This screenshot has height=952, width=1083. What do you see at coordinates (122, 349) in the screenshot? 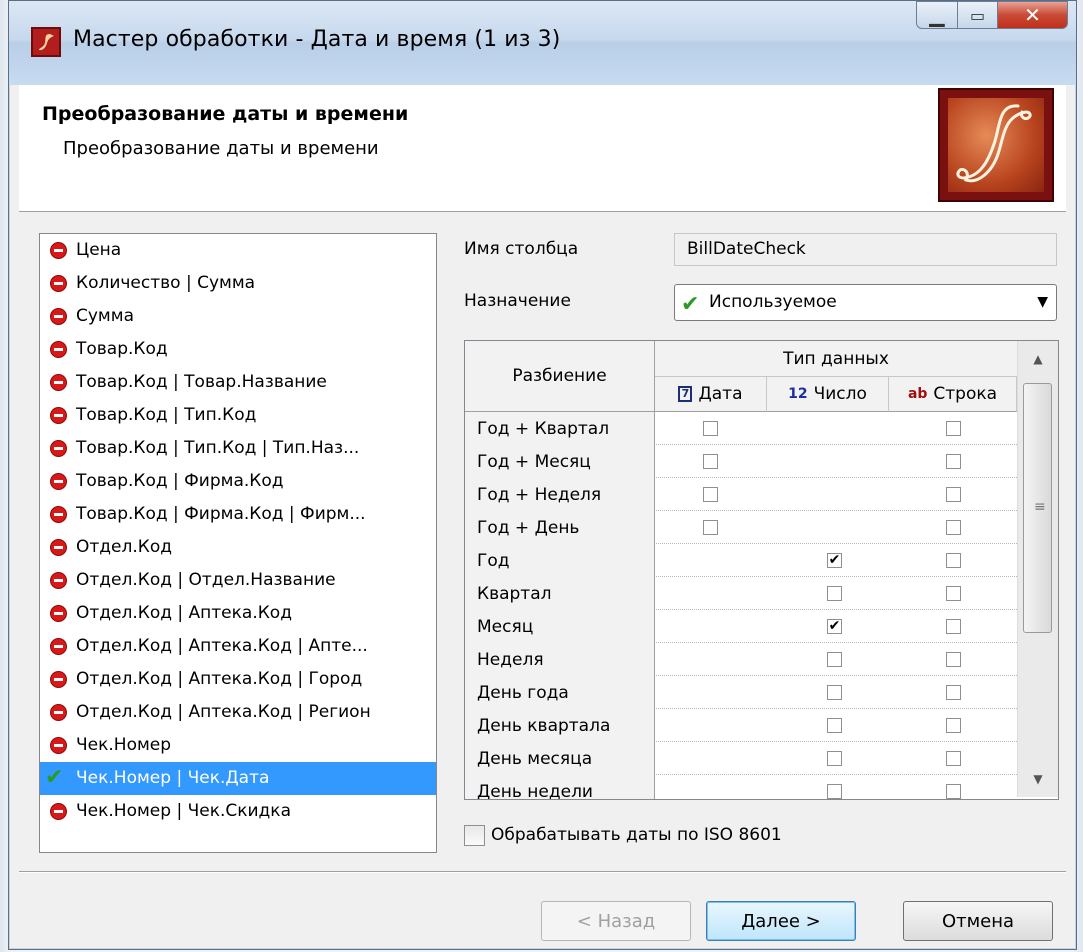
I see `list-item-label: Товар.Код` at bounding box center [122, 349].